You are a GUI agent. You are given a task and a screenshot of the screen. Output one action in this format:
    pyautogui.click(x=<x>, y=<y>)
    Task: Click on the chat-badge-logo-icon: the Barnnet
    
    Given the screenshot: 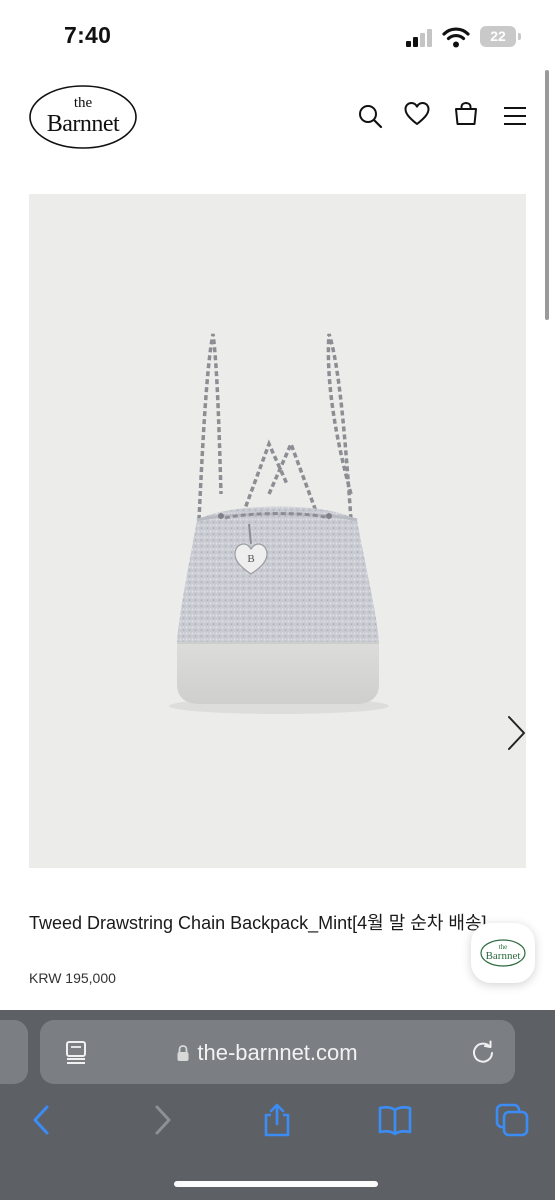 What is the action you would take?
    pyautogui.click(x=503, y=953)
    